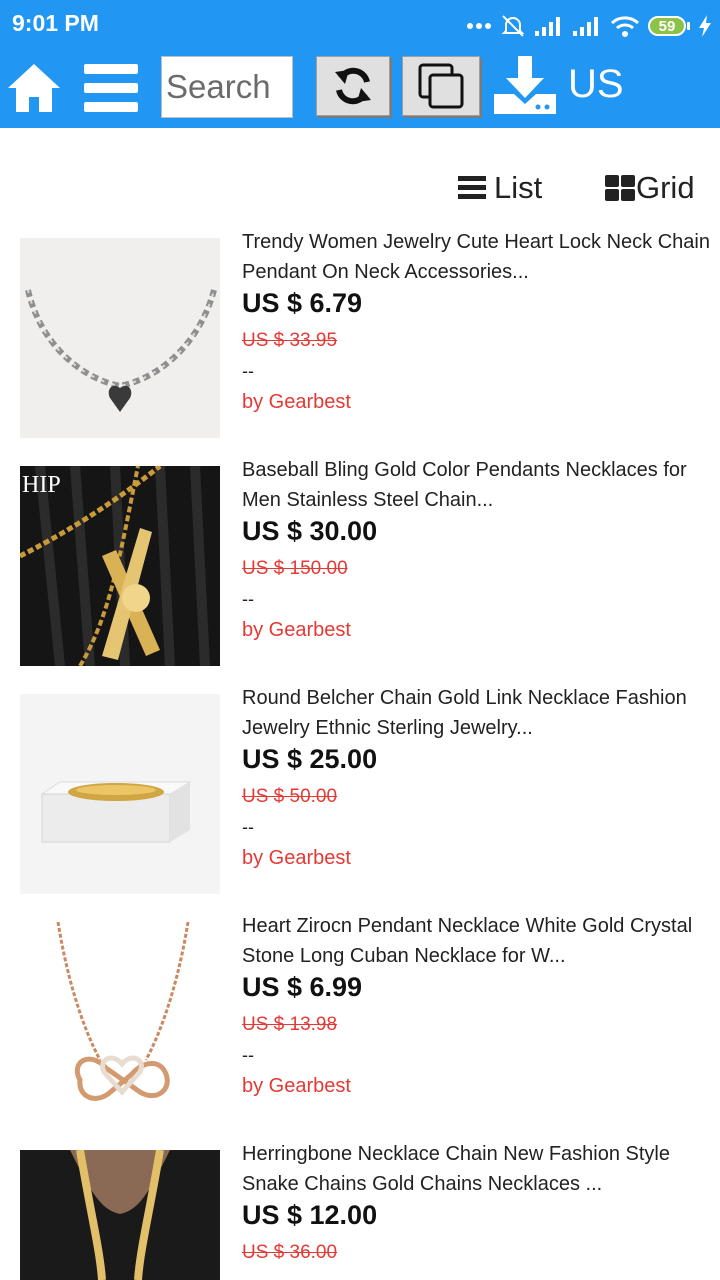 This screenshot has height=1280, width=720. What do you see at coordinates (513, 26) in the screenshot?
I see `alarm-off-icon` at bounding box center [513, 26].